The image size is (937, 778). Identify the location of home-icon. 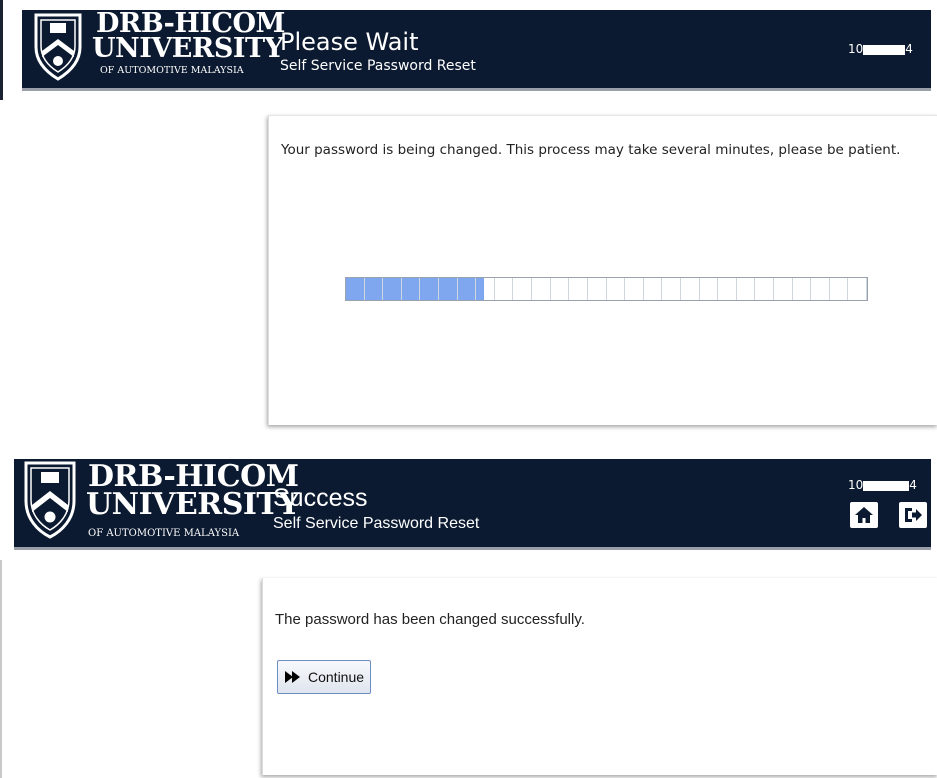
(864, 515).